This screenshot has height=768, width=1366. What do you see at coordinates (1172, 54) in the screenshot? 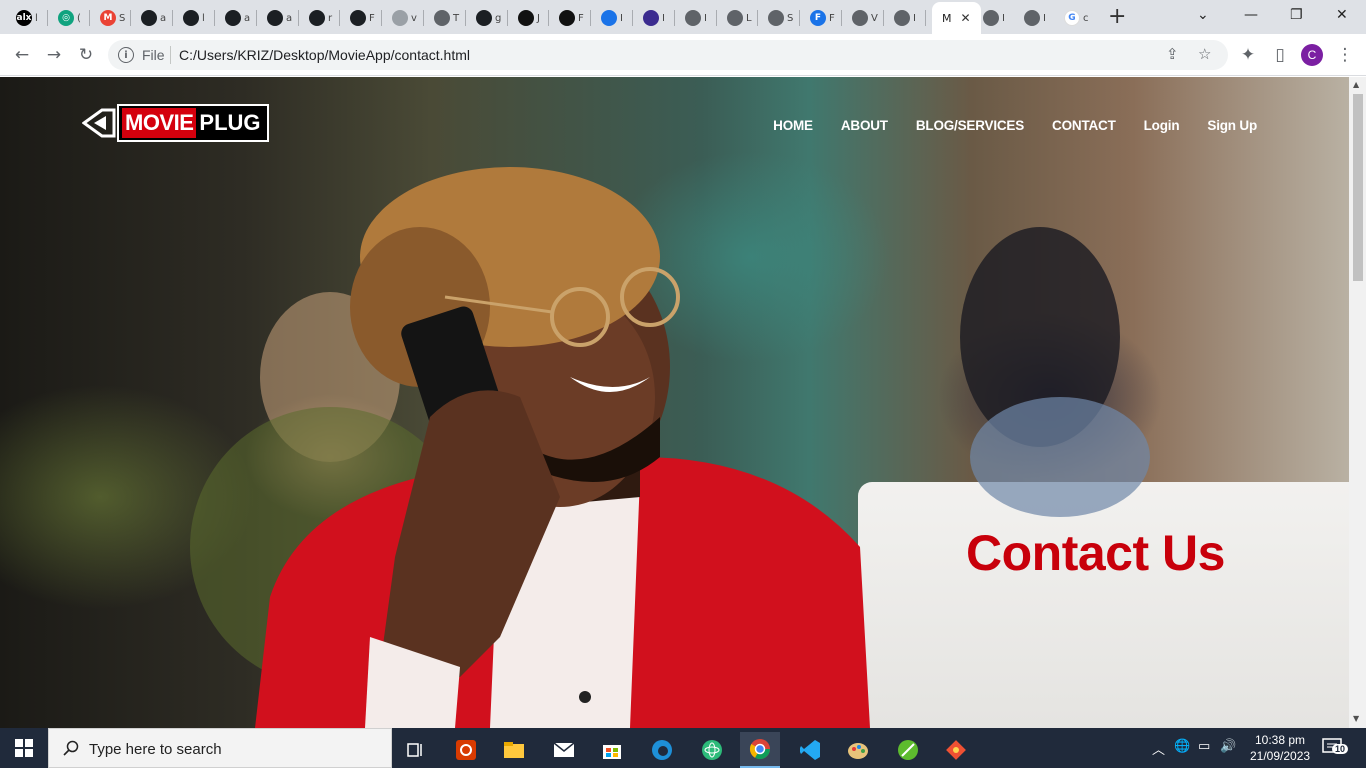
I see `share-icon: ⇪` at bounding box center [1172, 54].